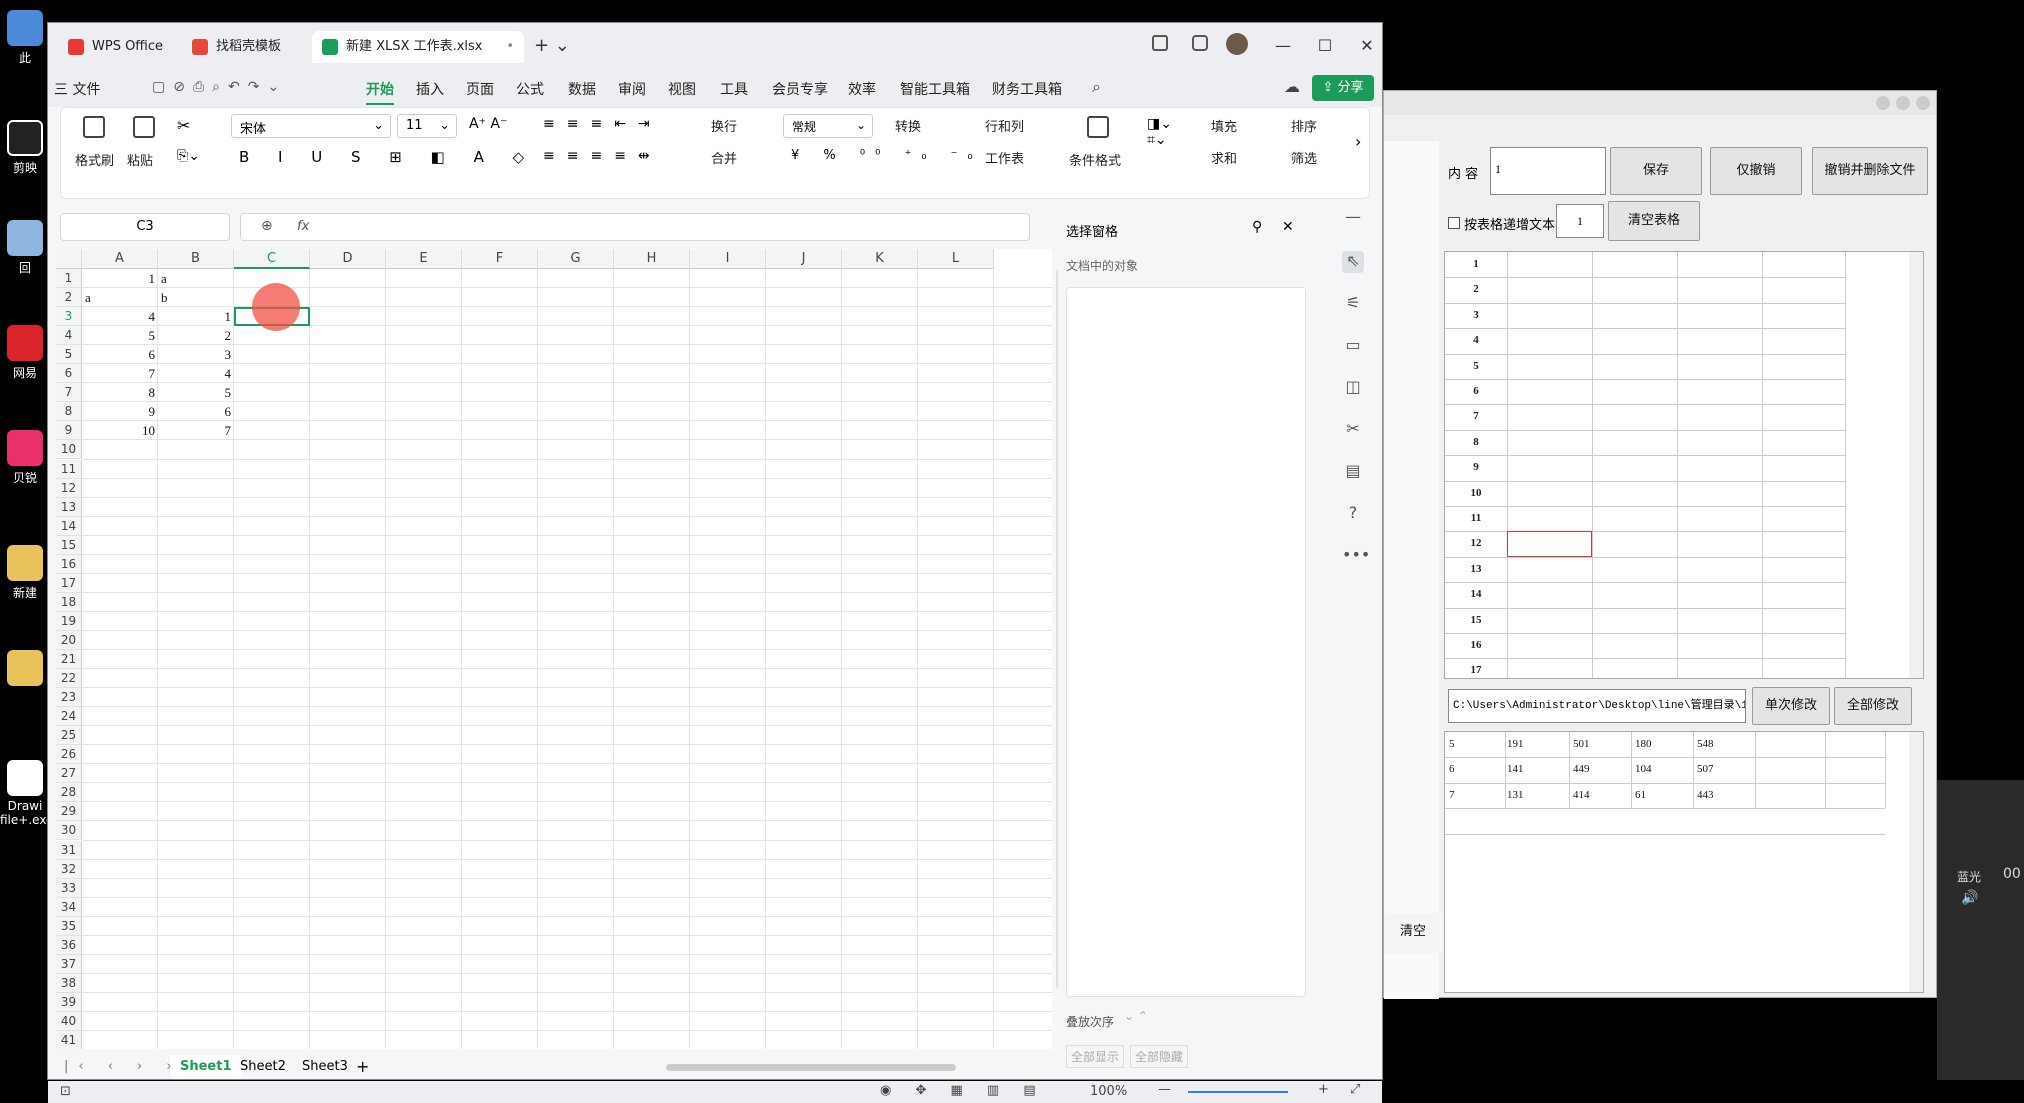 Image resolution: width=2024 pixels, height=1103 pixels. Describe the element at coordinates (1705, 744) in the screenshot. I see `result-cell: 548` at that location.